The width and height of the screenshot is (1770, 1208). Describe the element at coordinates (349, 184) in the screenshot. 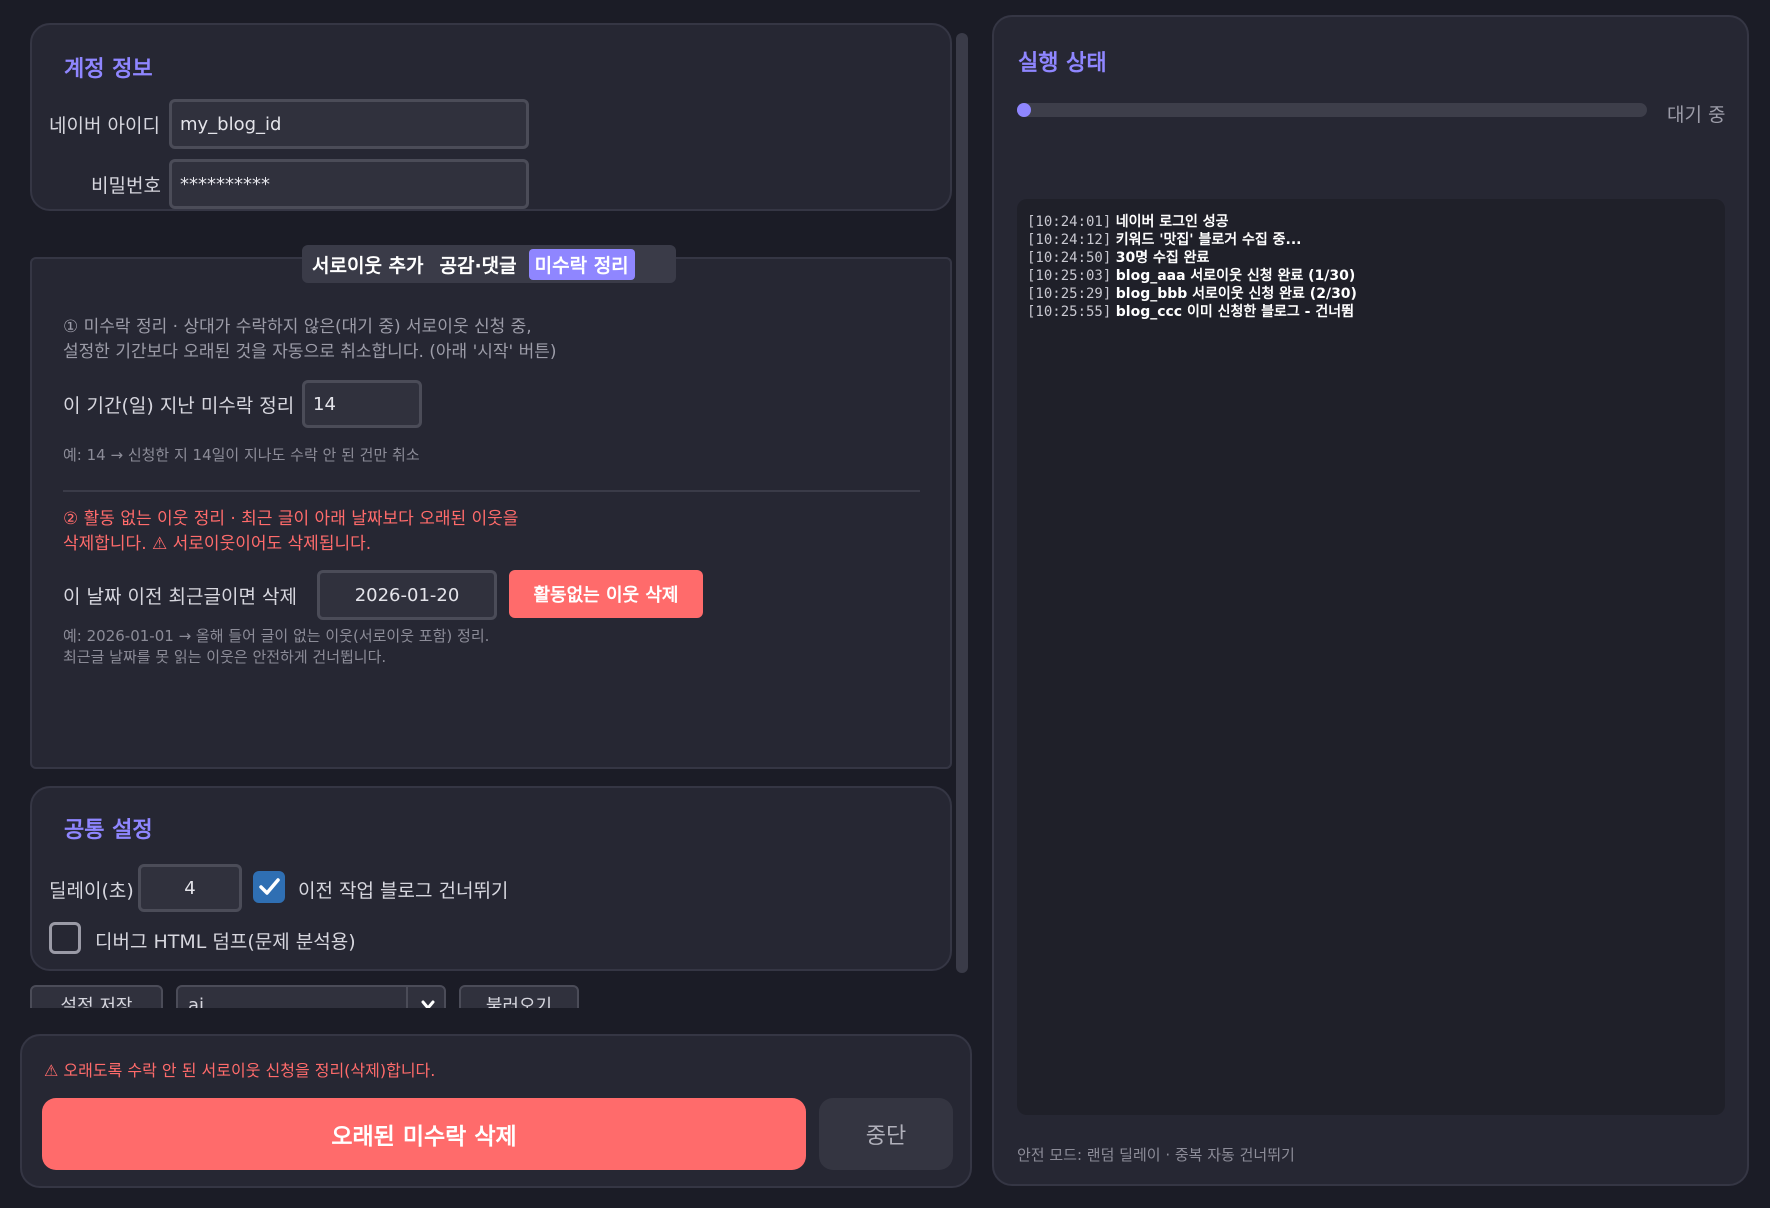

I see `password-input: **********` at that location.